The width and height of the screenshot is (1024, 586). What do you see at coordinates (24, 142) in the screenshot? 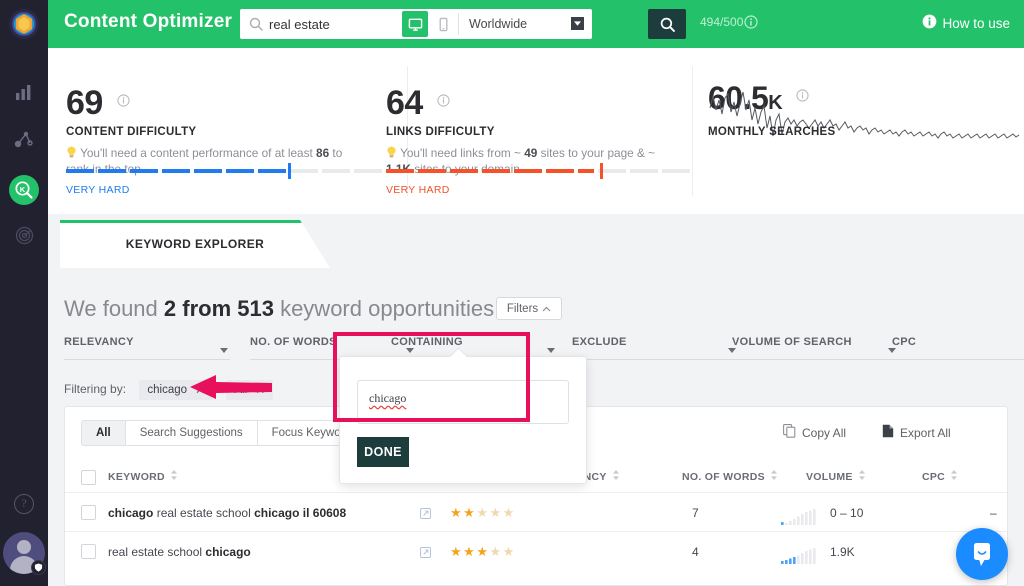
I see `sidebar-item-link-graph` at bounding box center [24, 142].